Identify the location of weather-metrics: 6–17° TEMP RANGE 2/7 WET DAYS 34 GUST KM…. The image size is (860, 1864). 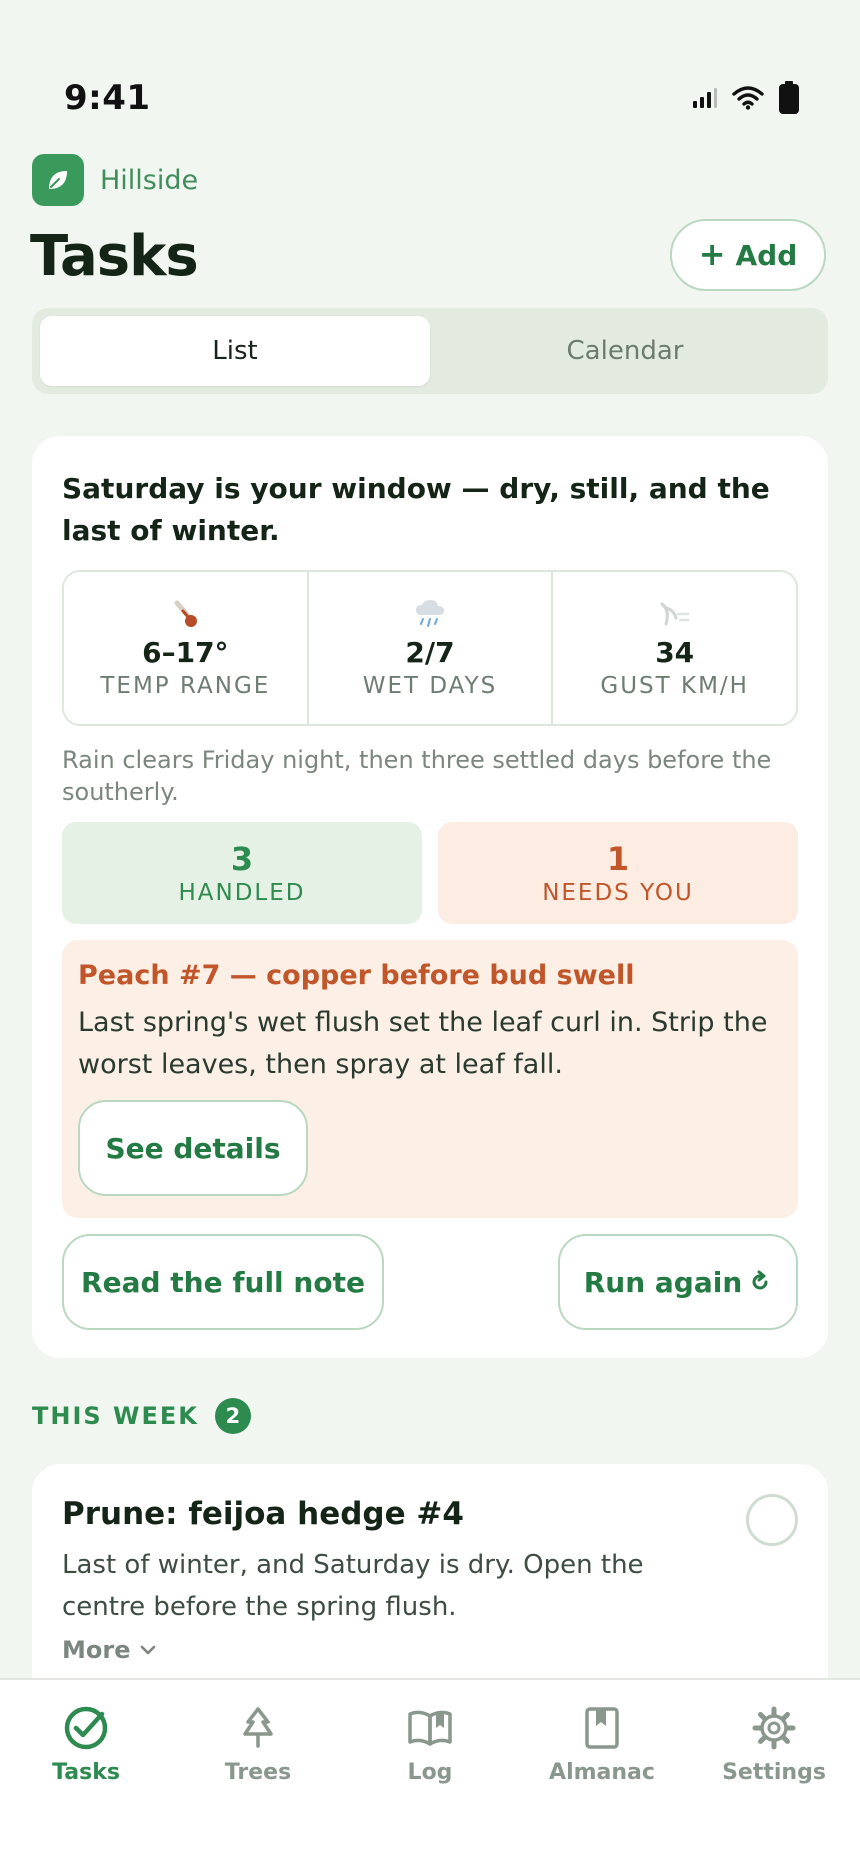
(430, 648).